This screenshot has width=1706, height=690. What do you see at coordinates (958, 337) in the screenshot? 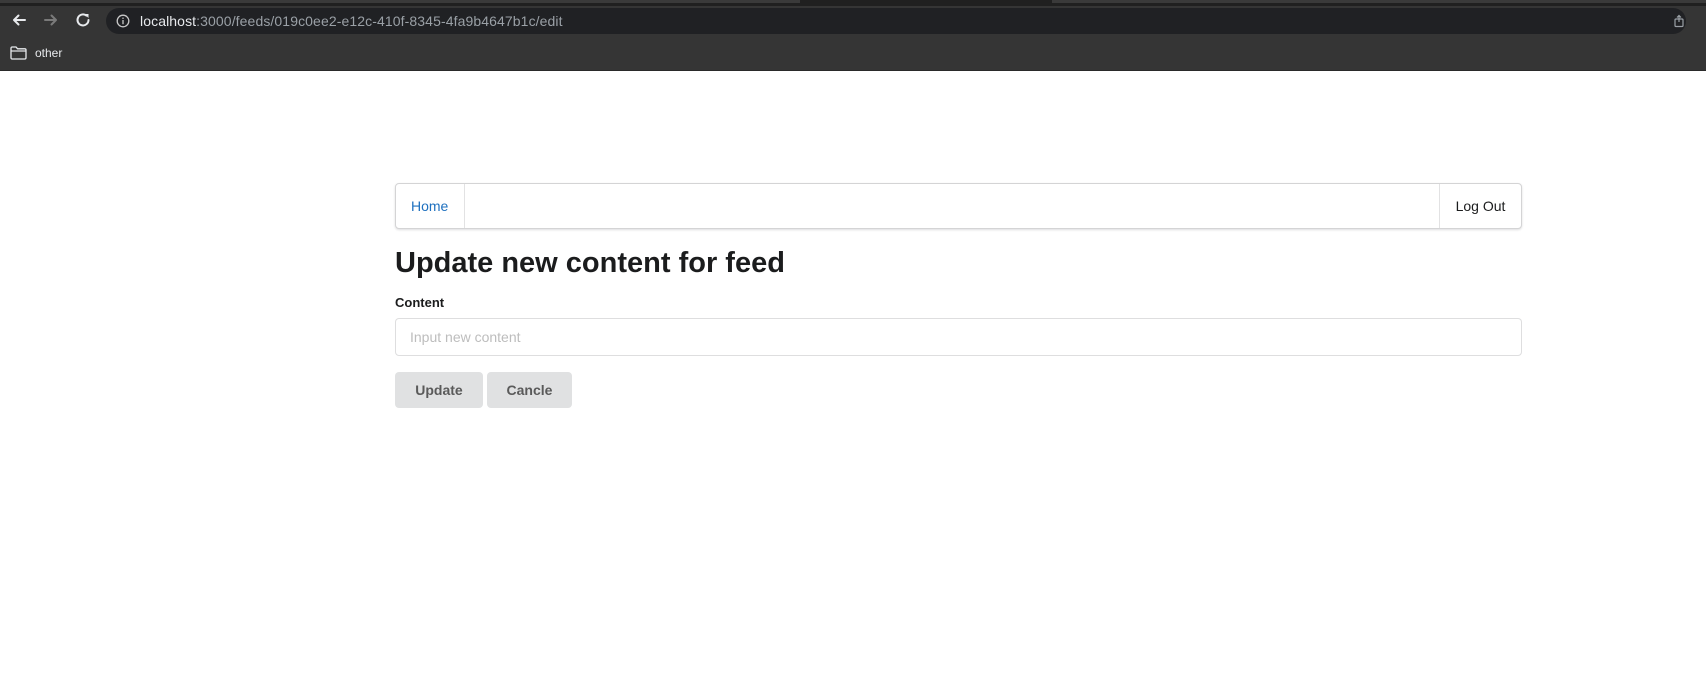
I see `content-input` at bounding box center [958, 337].